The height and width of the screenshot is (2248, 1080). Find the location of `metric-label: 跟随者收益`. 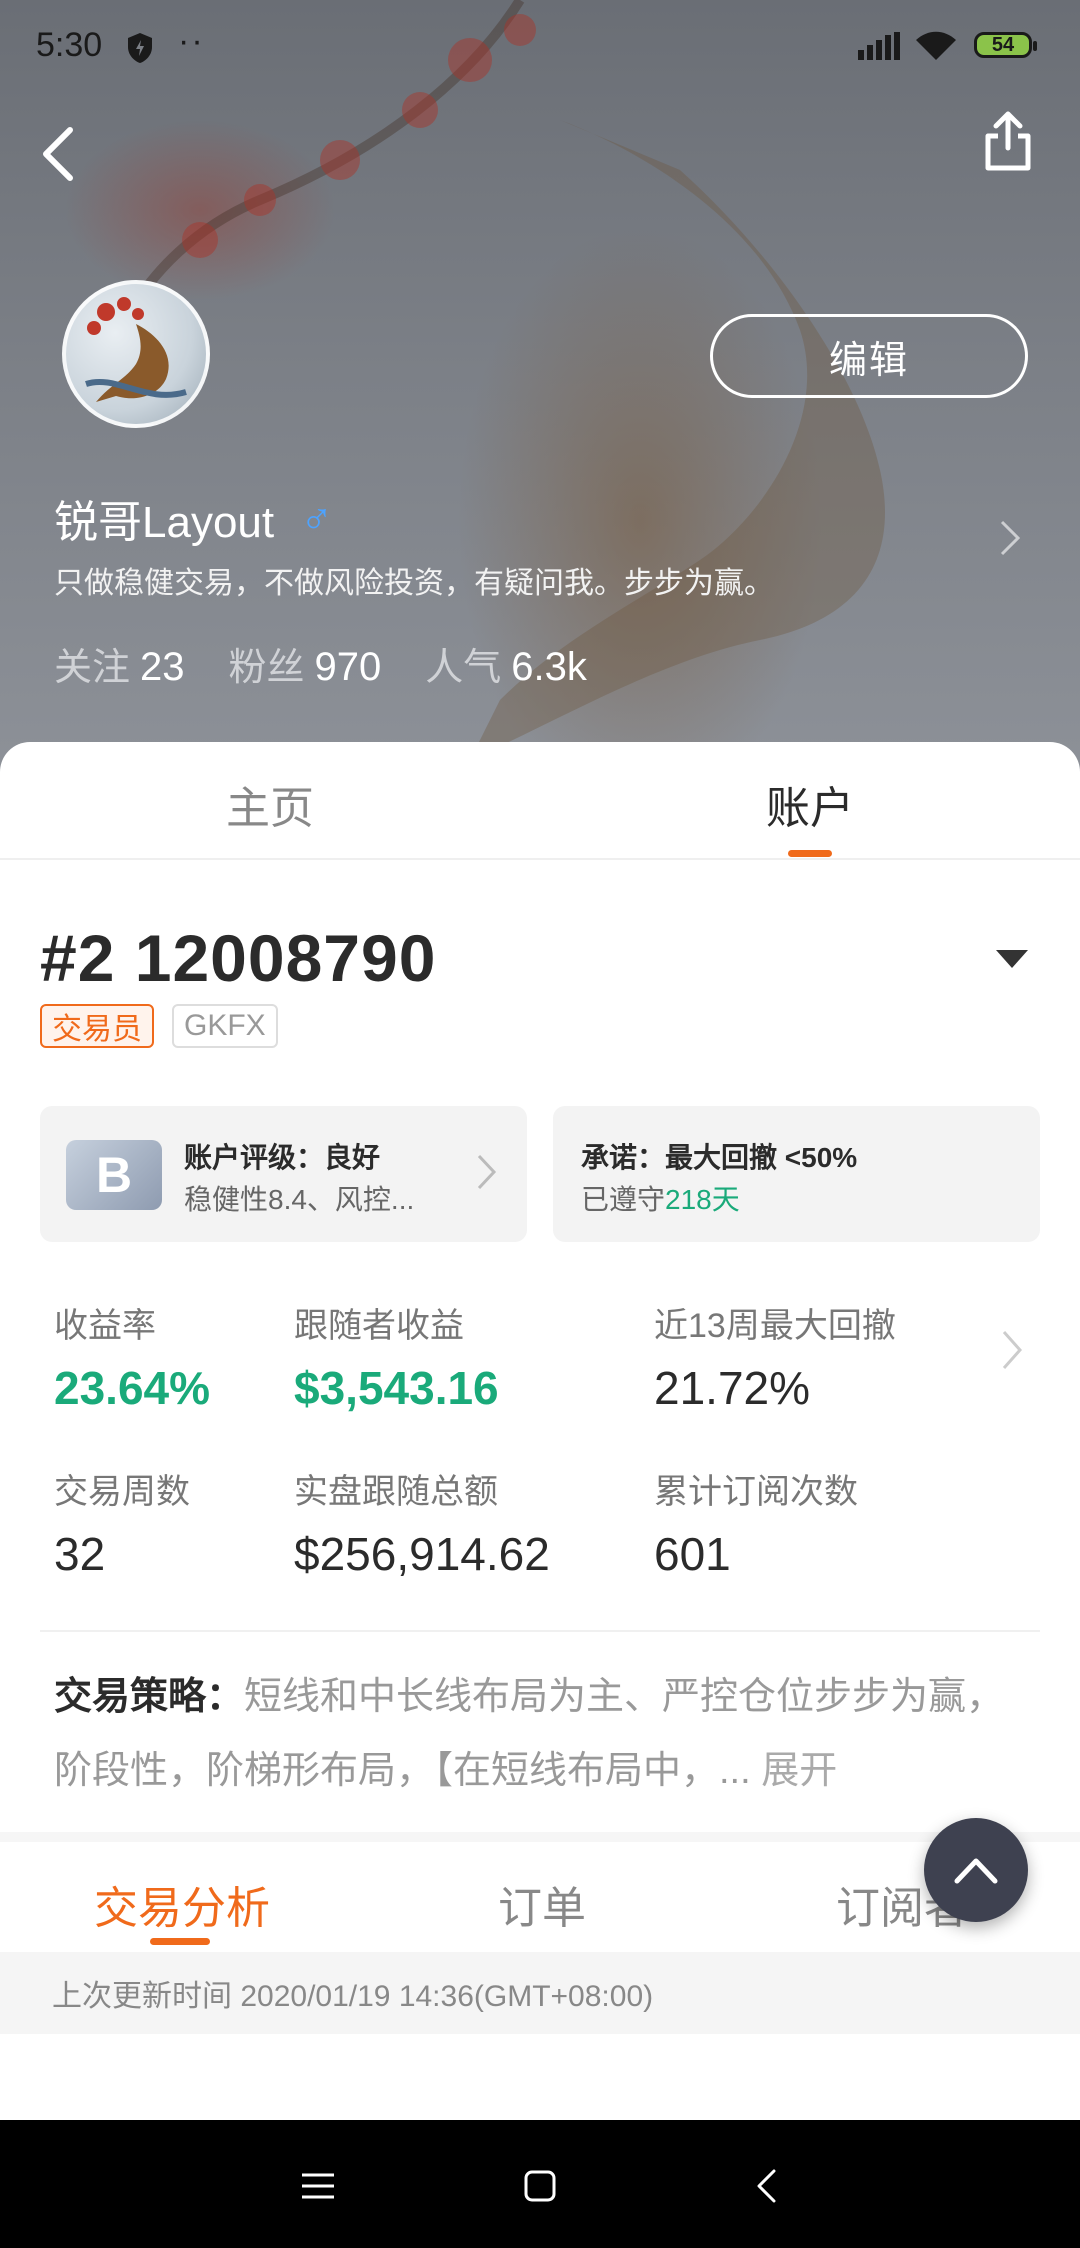

metric-label: 跟随者收益 is located at coordinates (379, 1326).